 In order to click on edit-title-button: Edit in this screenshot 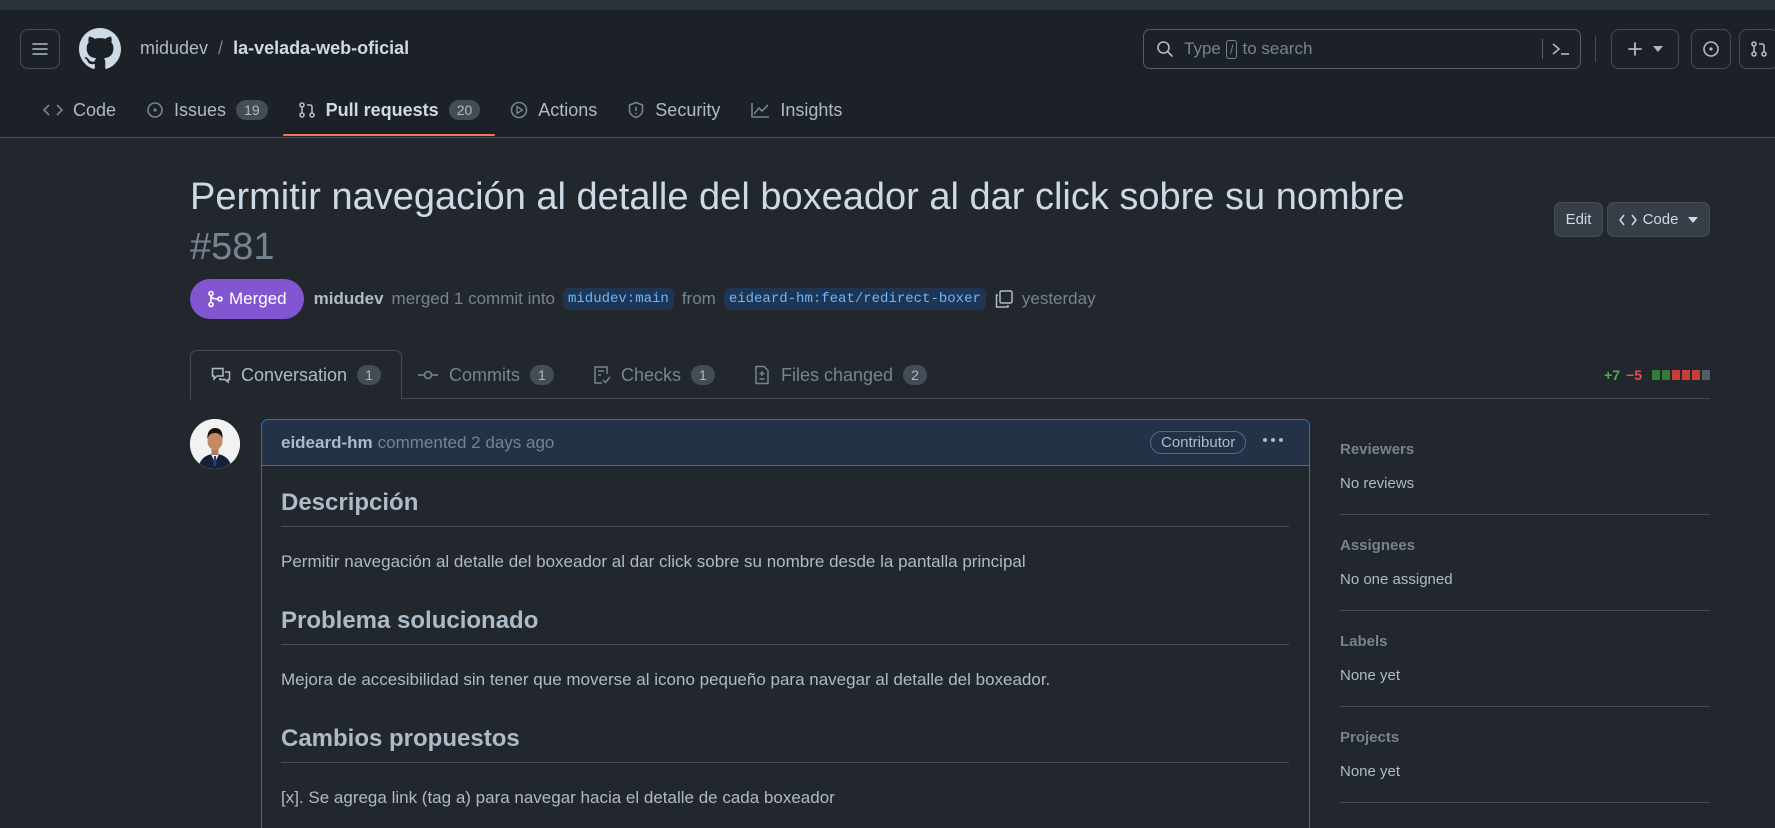, I will do `click(1578, 219)`.